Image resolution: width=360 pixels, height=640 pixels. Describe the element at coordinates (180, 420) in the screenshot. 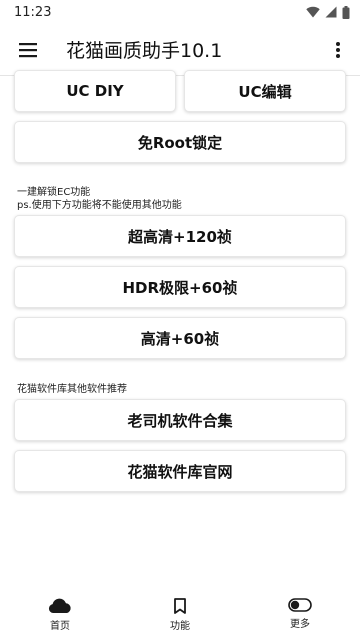

I see `driver-software-collection-button: 老司机软件合集` at that location.